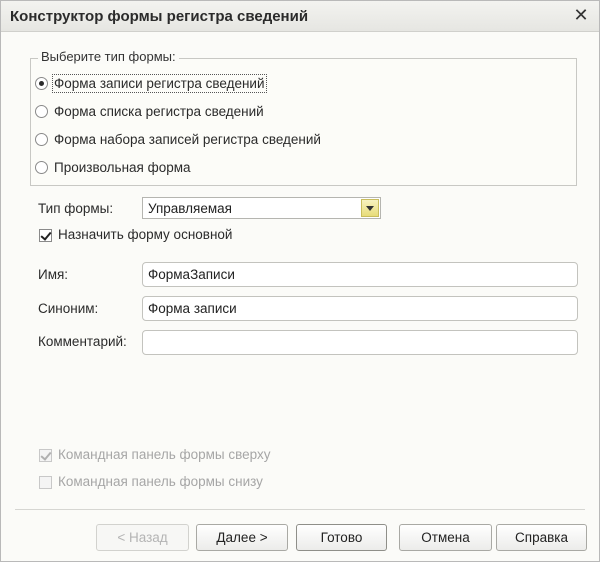  What do you see at coordinates (160, 481) in the screenshot?
I see `command-panel-bottom-label: Командная панель формы снизу` at bounding box center [160, 481].